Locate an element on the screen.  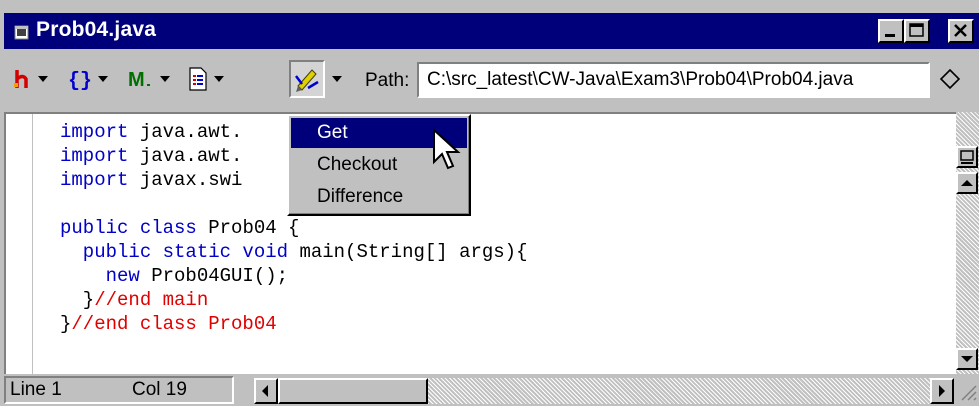
arrow-right-icon is located at coordinates (942, 391).